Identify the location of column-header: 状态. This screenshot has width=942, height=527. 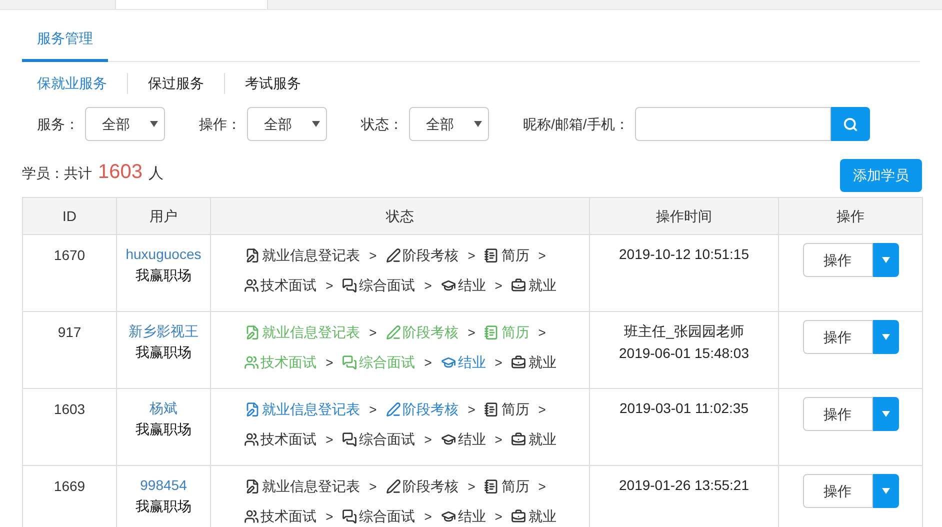
(400, 216).